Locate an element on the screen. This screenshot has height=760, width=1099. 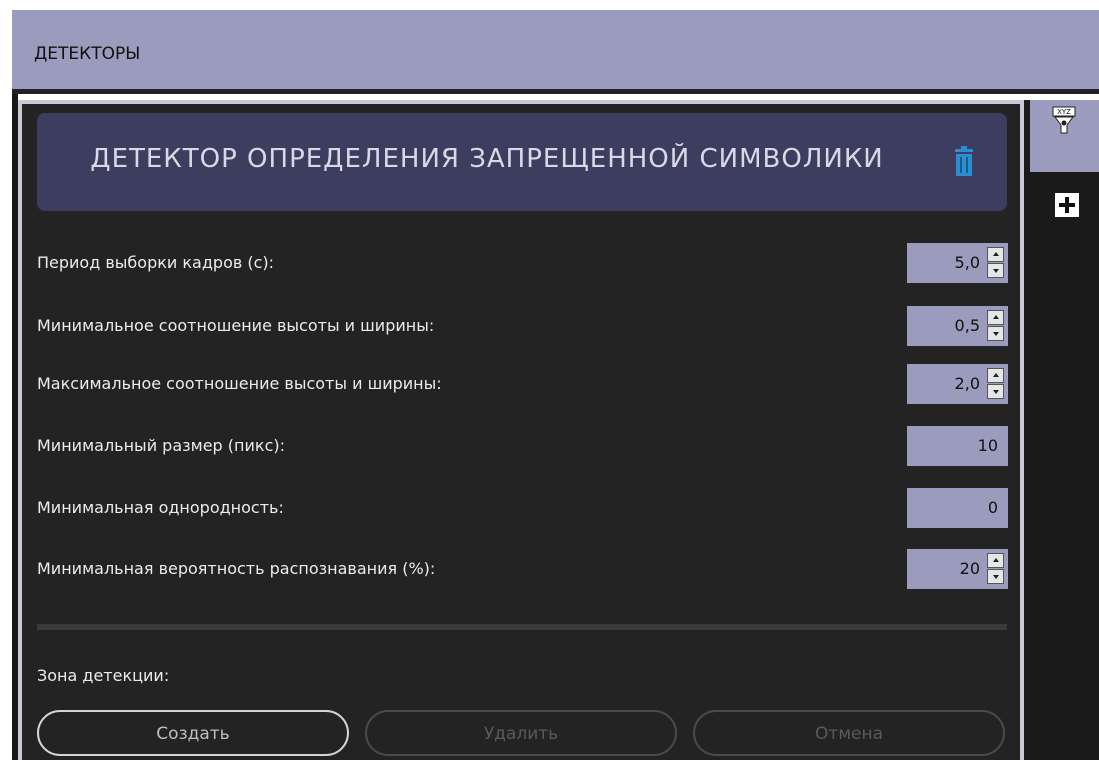
window-title: ДЕТЕКТОРЫ is located at coordinates (87, 54).